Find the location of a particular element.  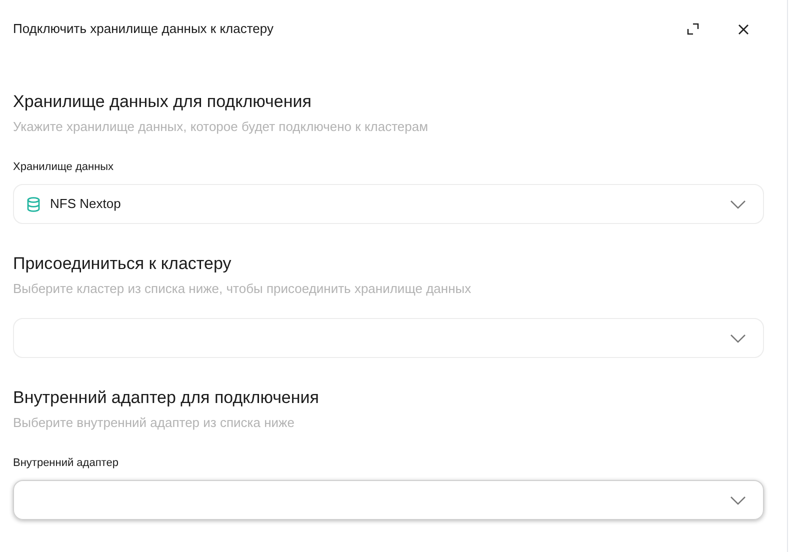

section-description: Укажите хранилище данных, которое будет подключено к кластерам is located at coordinates (221, 127).